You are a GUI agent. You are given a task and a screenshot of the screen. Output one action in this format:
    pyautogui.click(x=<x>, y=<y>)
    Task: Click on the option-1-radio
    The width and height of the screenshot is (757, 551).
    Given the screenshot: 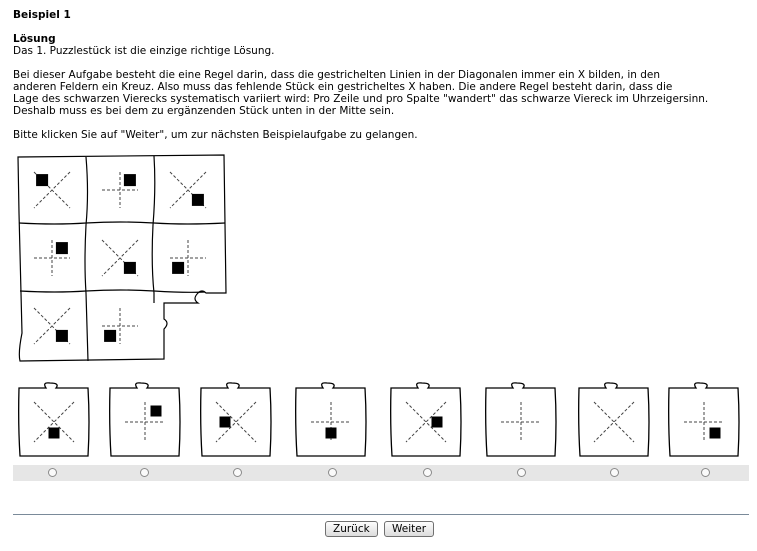 What is the action you would take?
    pyautogui.click(x=52, y=472)
    